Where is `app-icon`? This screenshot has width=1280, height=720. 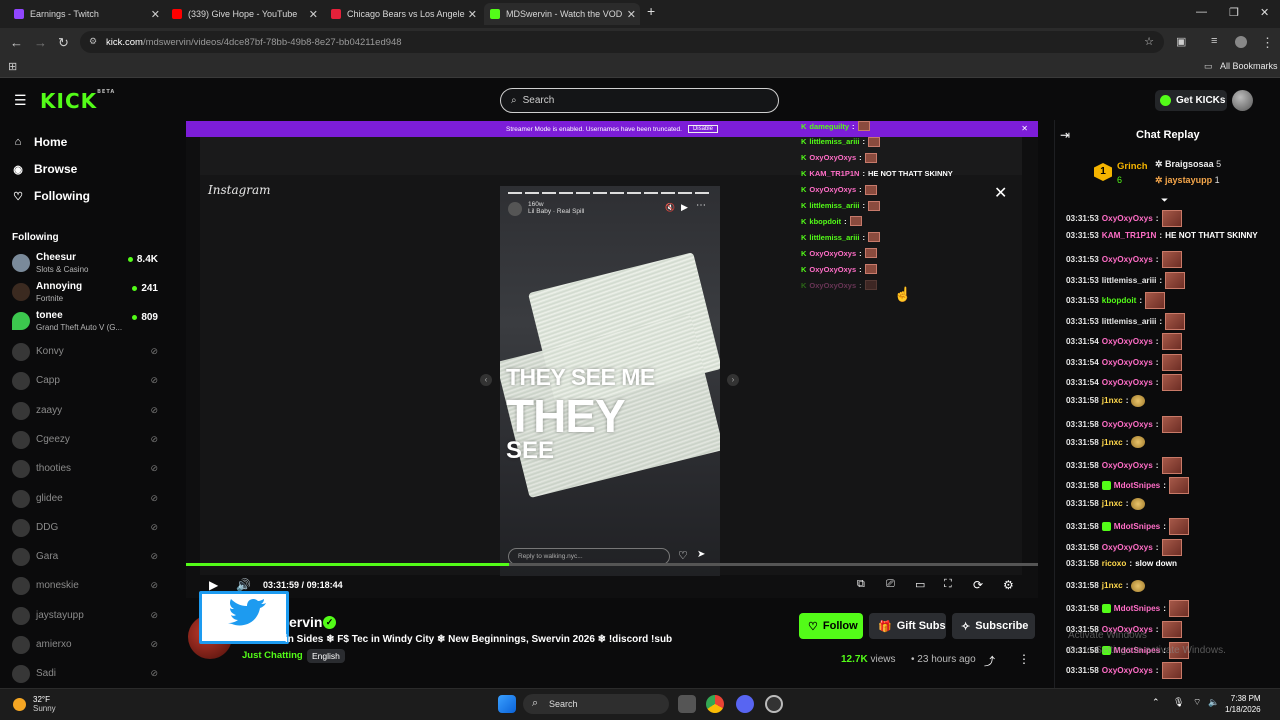
app-icon is located at coordinates (774, 704).